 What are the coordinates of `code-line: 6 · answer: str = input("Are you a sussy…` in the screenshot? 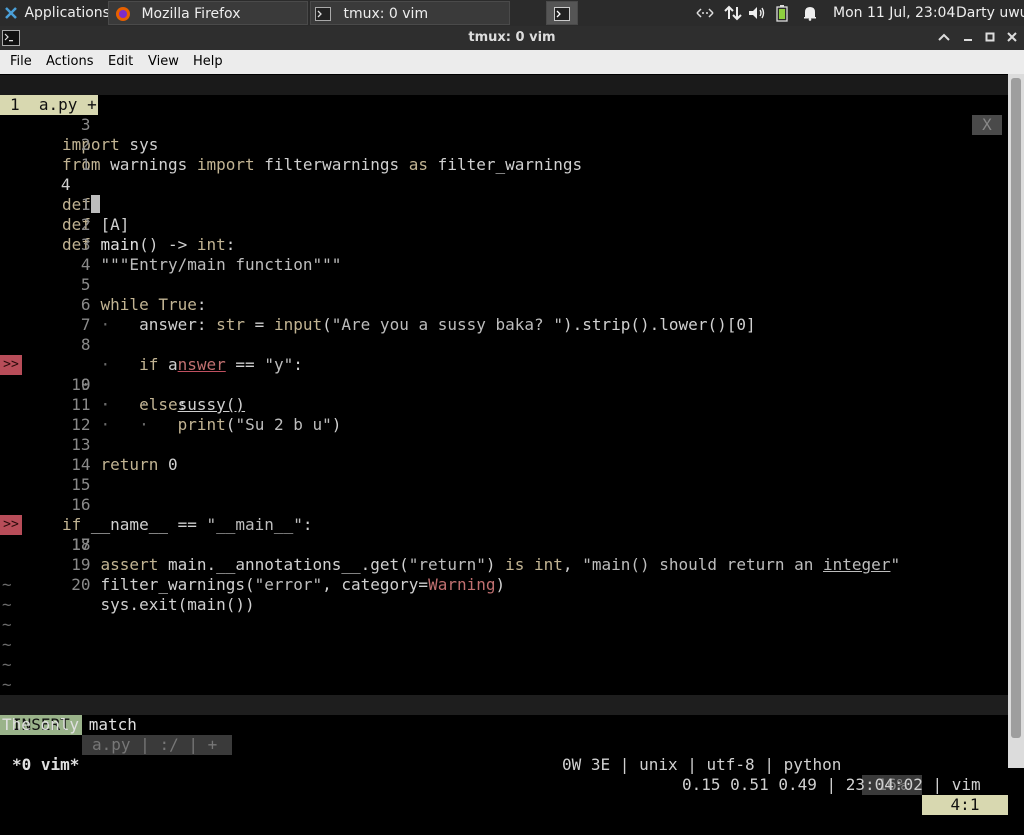 It's located at (418, 314).